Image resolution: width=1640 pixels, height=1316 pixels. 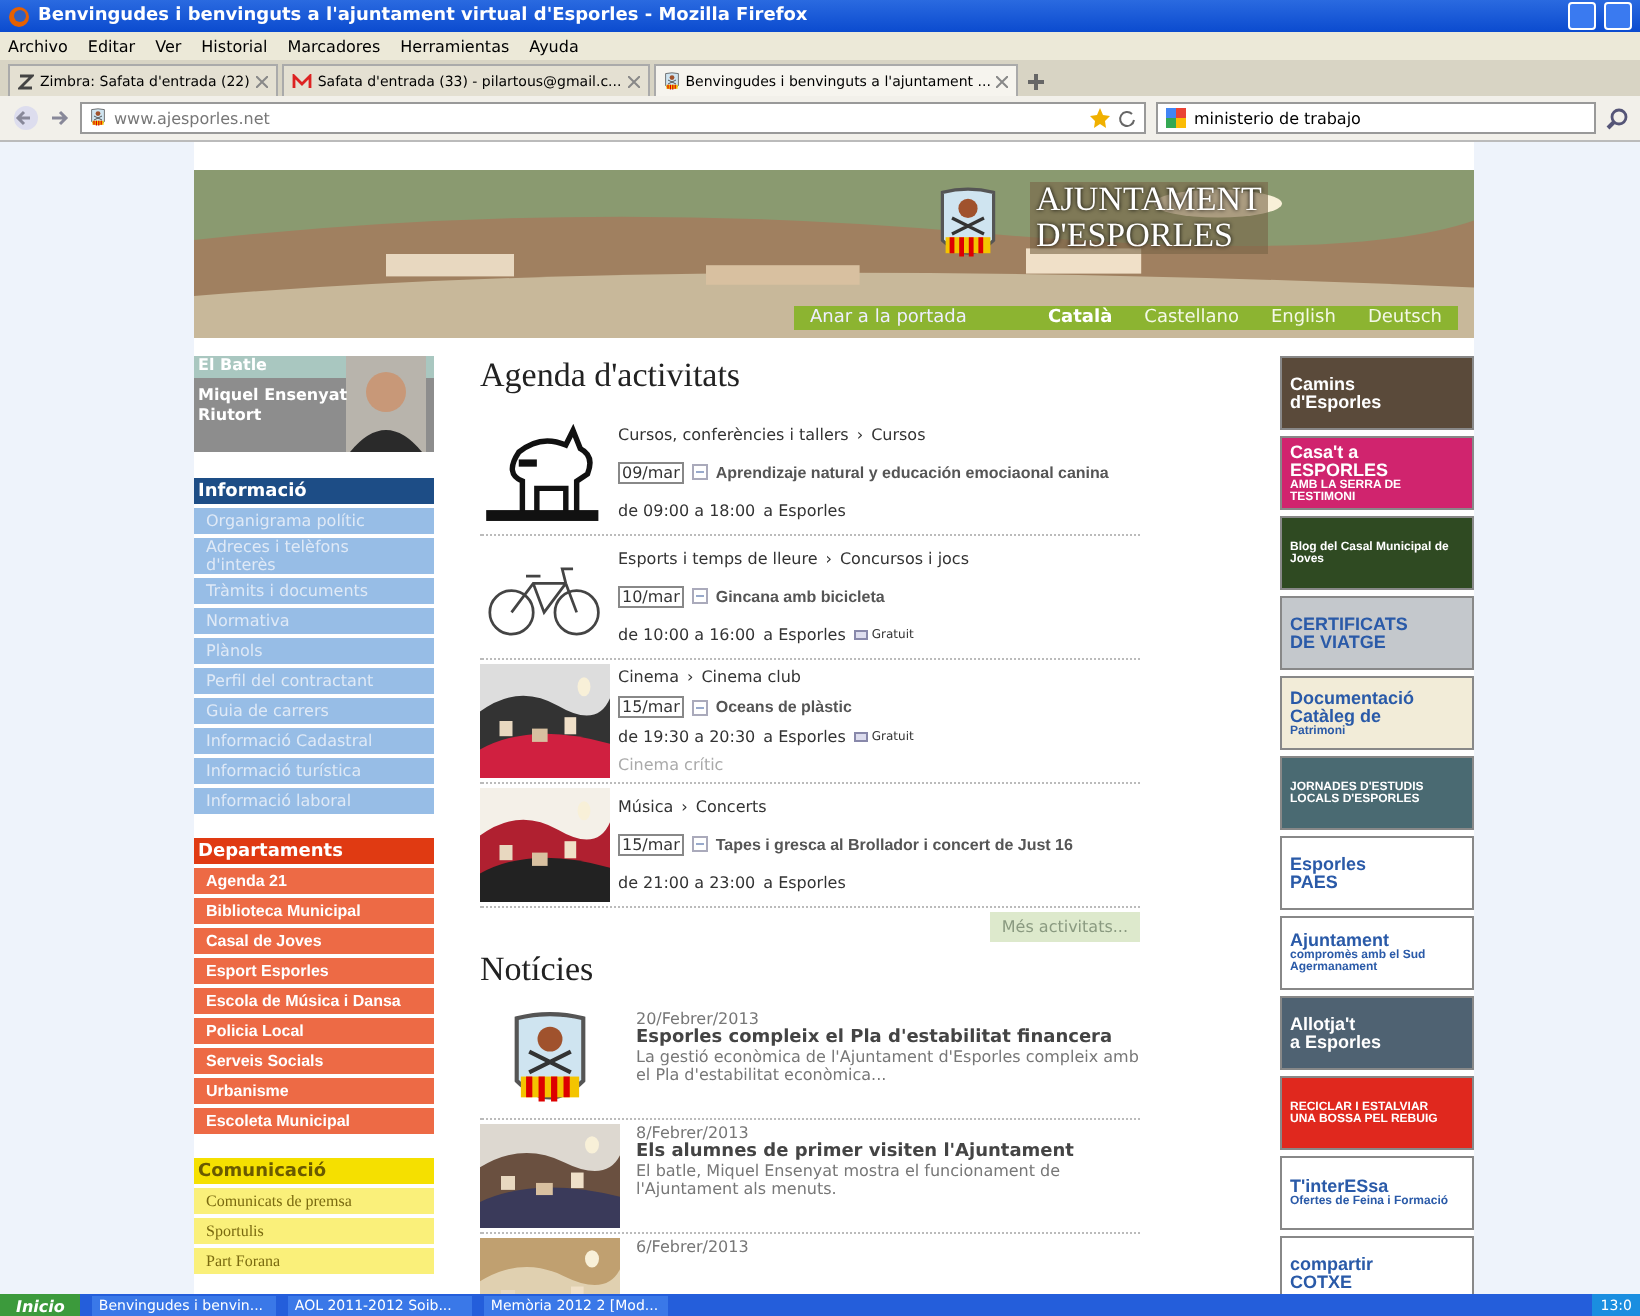 I want to click on ad-banner: Camins d'Esporles, so click(x=1377, y=393).